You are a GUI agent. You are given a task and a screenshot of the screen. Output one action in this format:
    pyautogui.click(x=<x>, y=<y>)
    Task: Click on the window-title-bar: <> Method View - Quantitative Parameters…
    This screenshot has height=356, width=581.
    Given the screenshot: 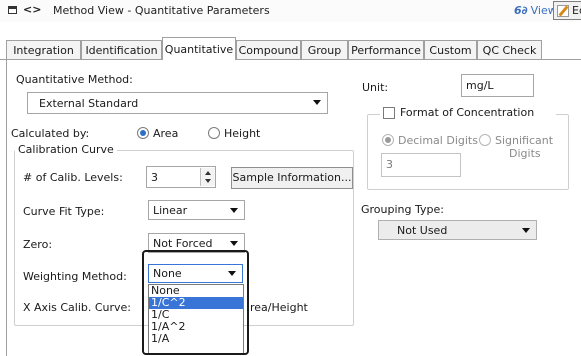 What is the action you would take?
    pyautogui.click(x=290, y=11)
    